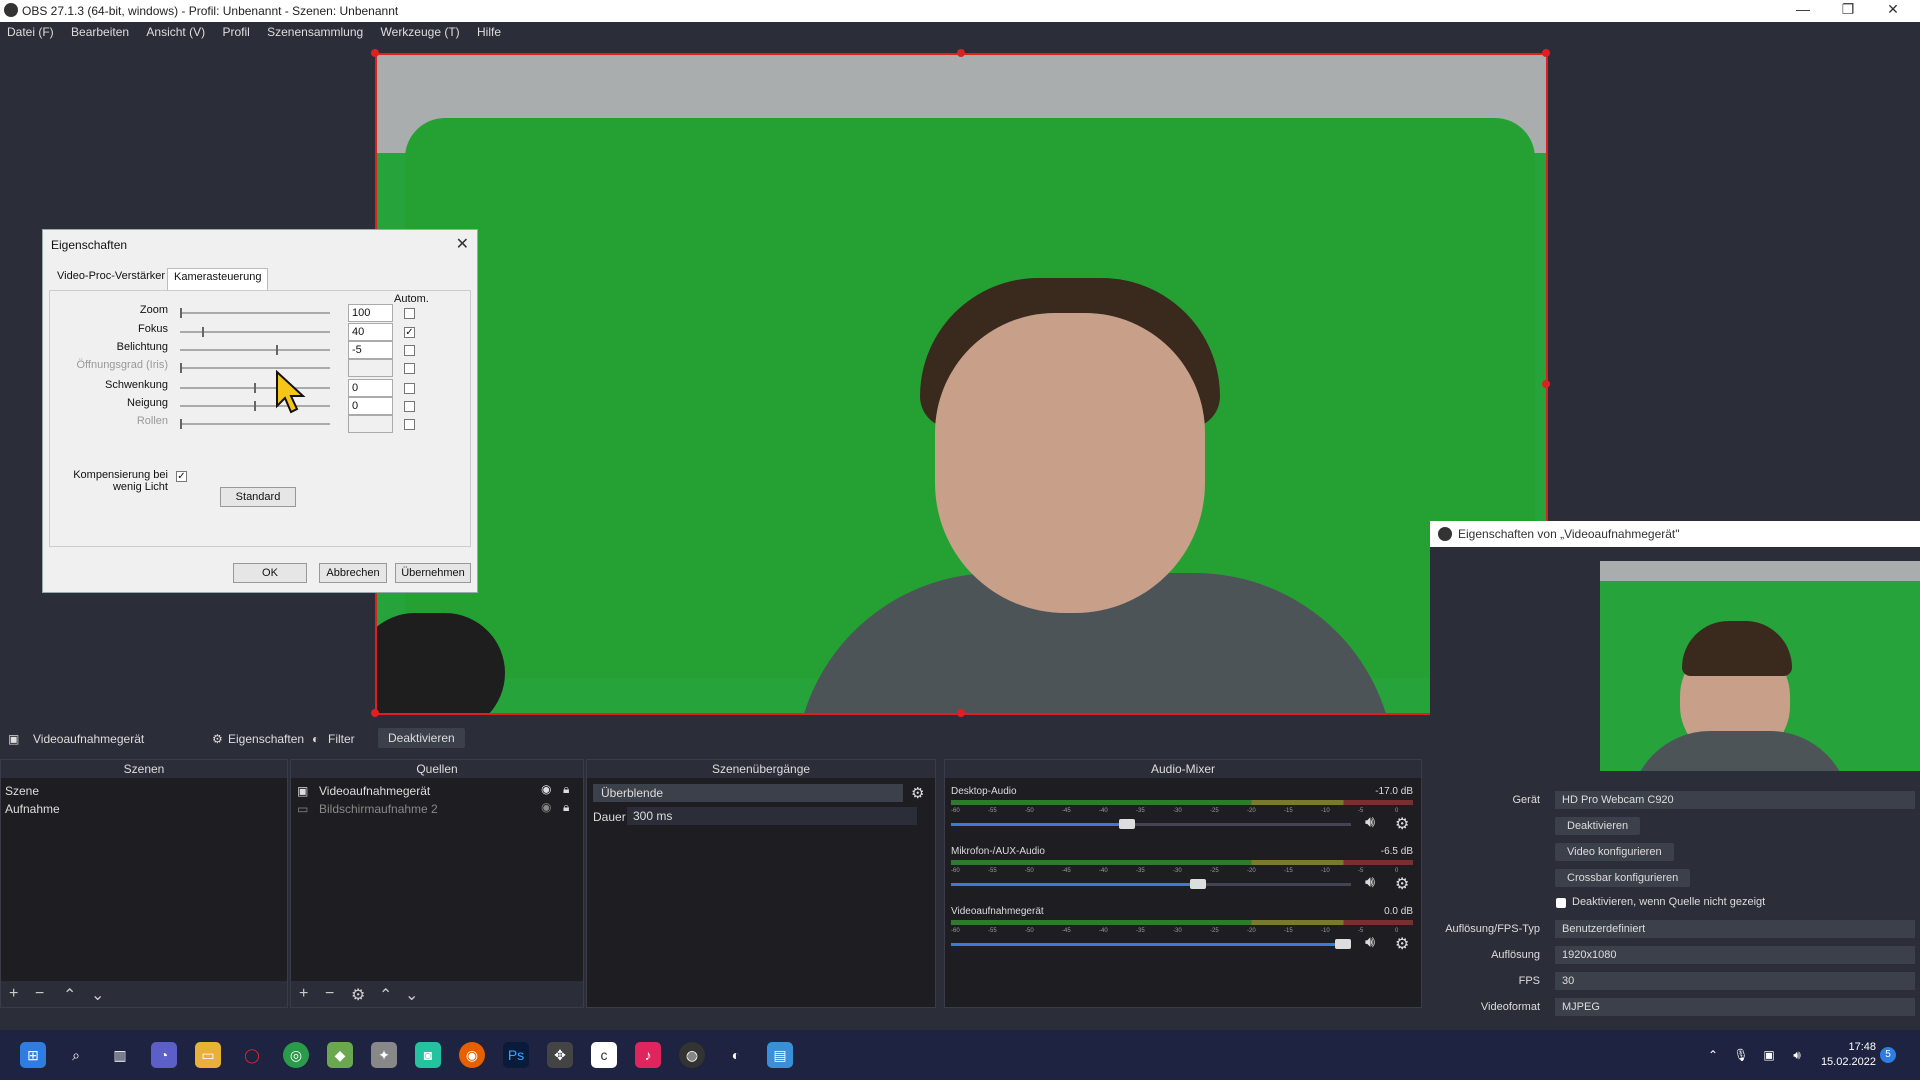 The width and height of the screenshot is (1920, 1080). What do you see at coordinates (1893, 9) in the screenshot?
I see `close-button: ✕` at bounding box center [1893, 9].